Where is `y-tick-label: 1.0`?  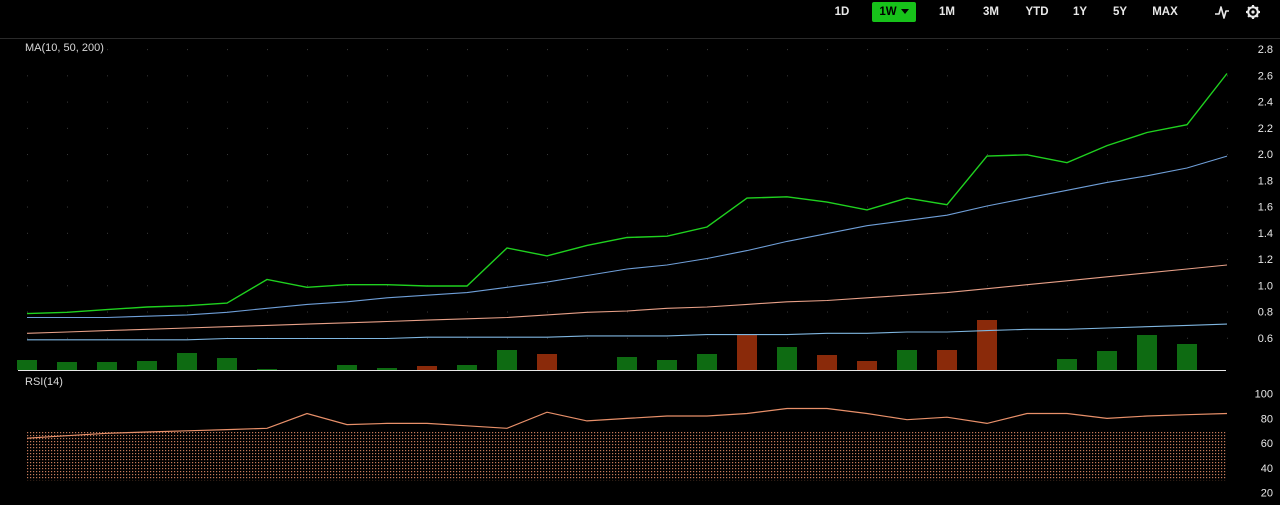
y-tick-label: 1.0 is located at coordinates (1265, 286).